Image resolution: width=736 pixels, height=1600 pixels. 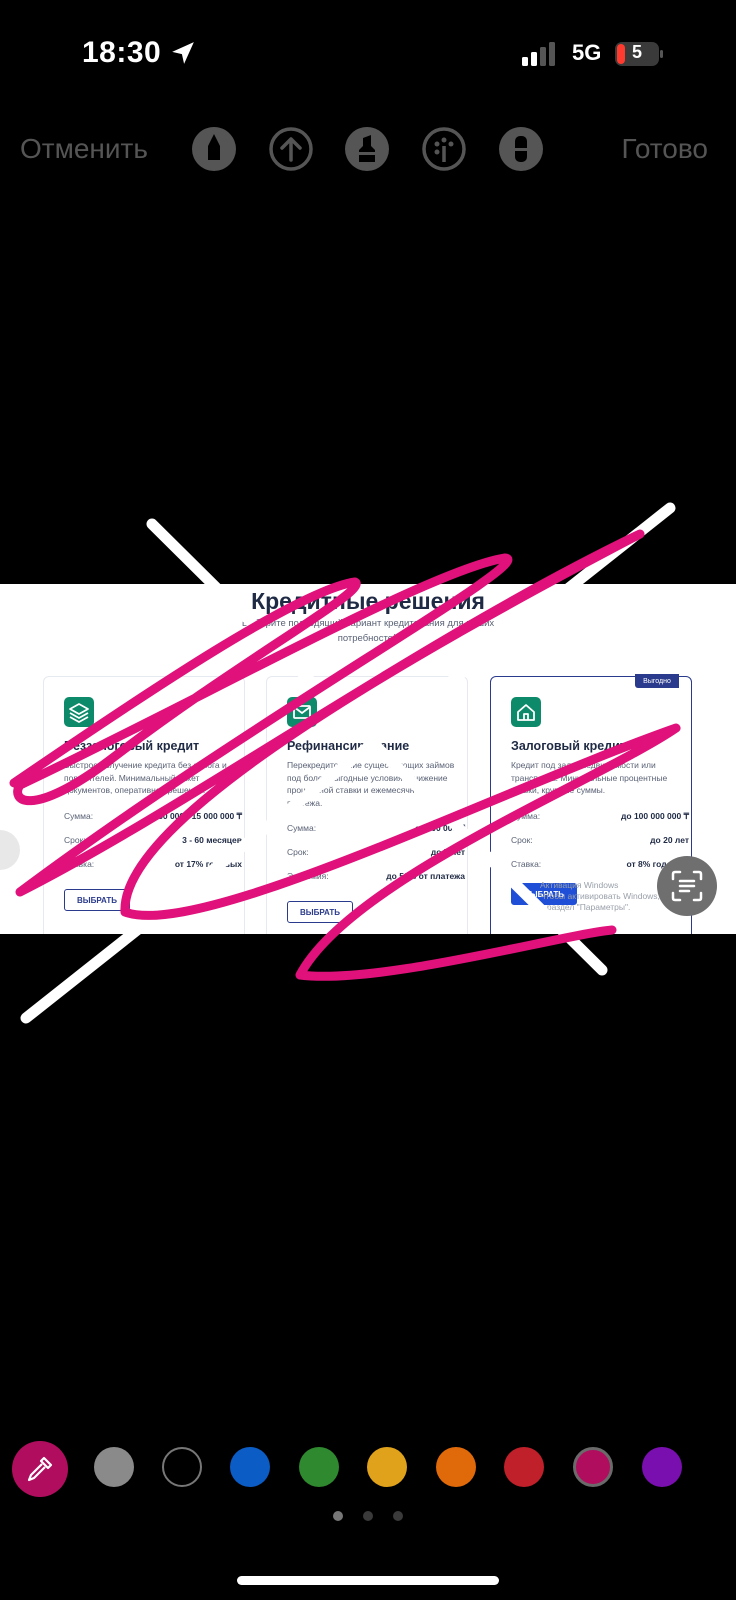 I want to click on live-text-icon, so click(x=687, y=886).